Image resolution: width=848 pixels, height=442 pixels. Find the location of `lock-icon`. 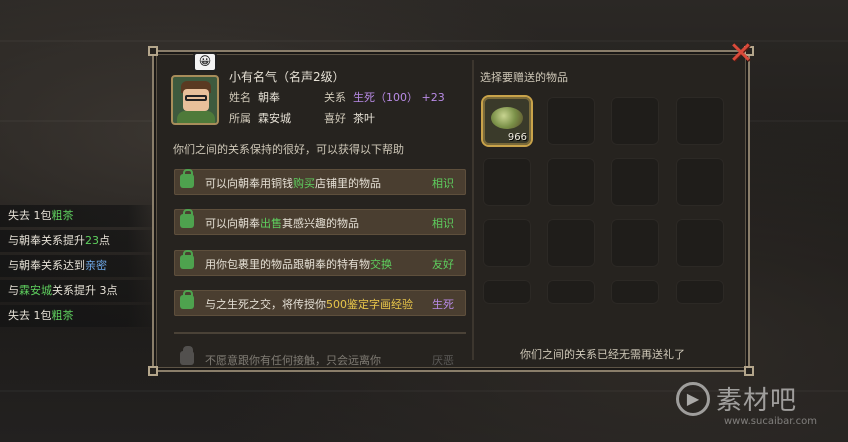

lock-icon is located at coordinates (187, 355).